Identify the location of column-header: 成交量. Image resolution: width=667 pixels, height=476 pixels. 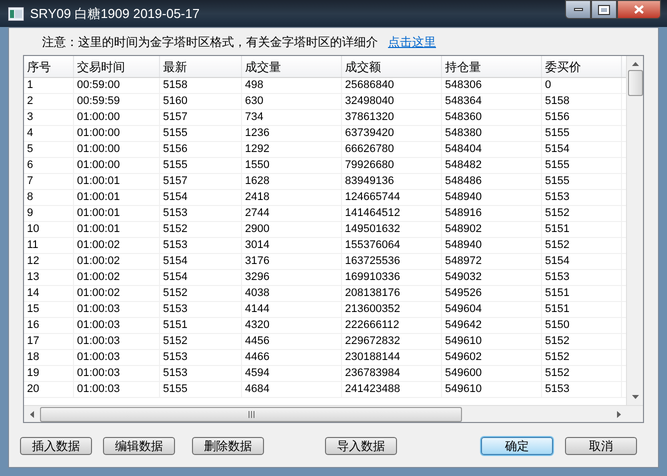
(292, 66).